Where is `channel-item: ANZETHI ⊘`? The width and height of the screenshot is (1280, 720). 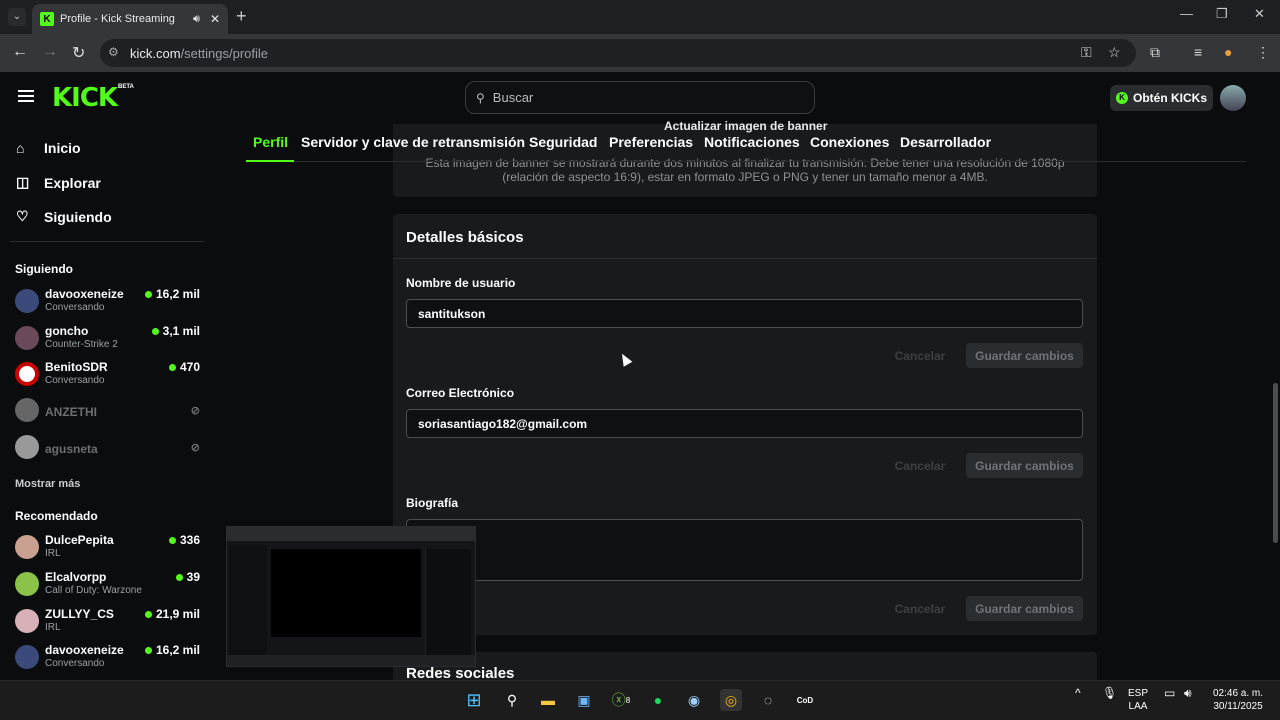 channel-item: ANZETHI ⊘ is located at coordinates (107, 414).